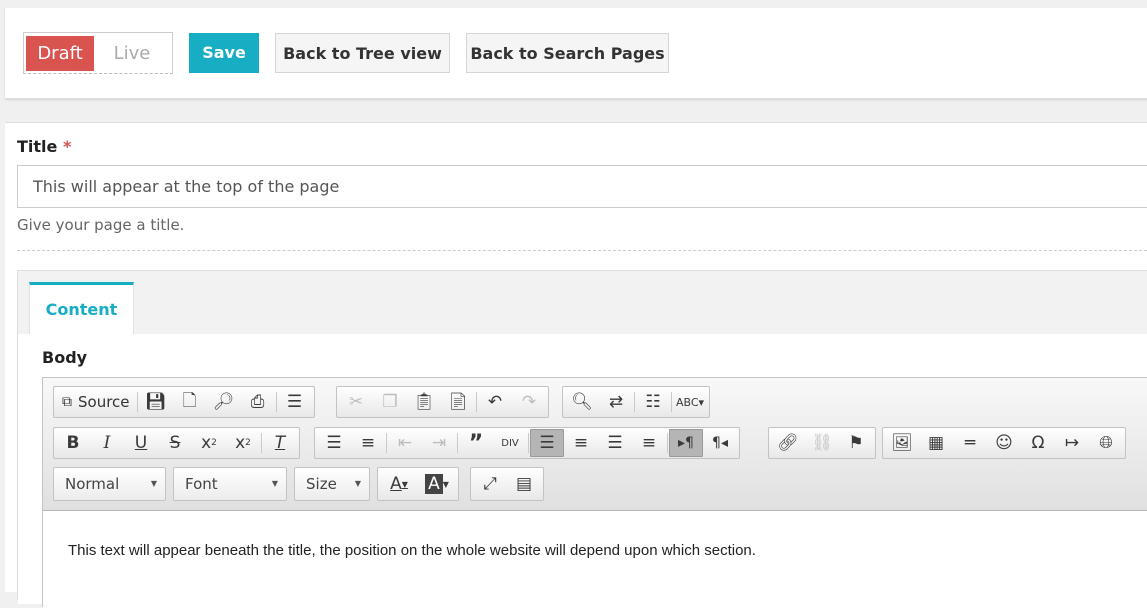 The height and width of the screenshot is (608, 1147). Describe the element at coordinates (334, 443) in the screenshot. I see `numbered-list-icon: ☰` at that location.